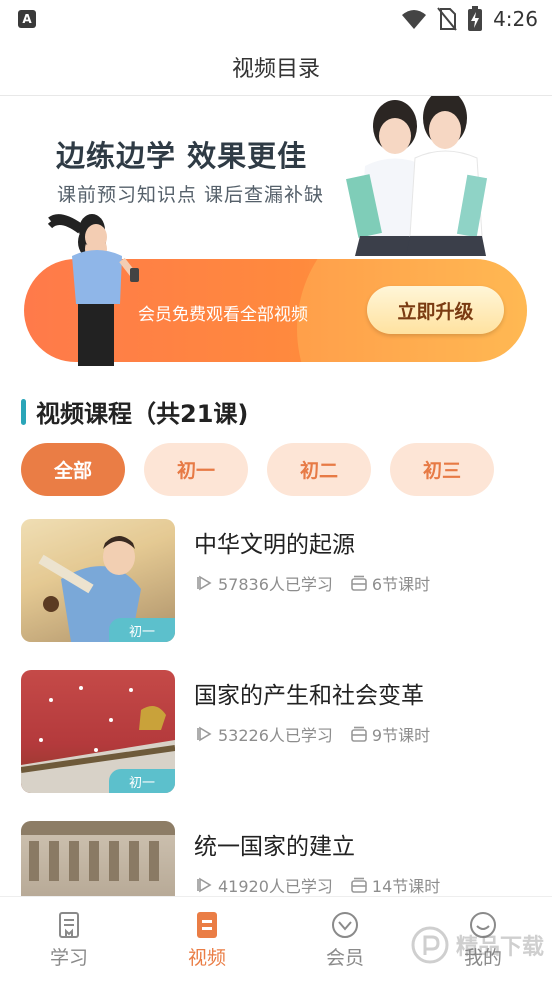 The image size is (552, 984). What do you see at coordinates (475, 18) in the screenshot?
I see `battery-charging-icon` at bounding box center [475, 18].